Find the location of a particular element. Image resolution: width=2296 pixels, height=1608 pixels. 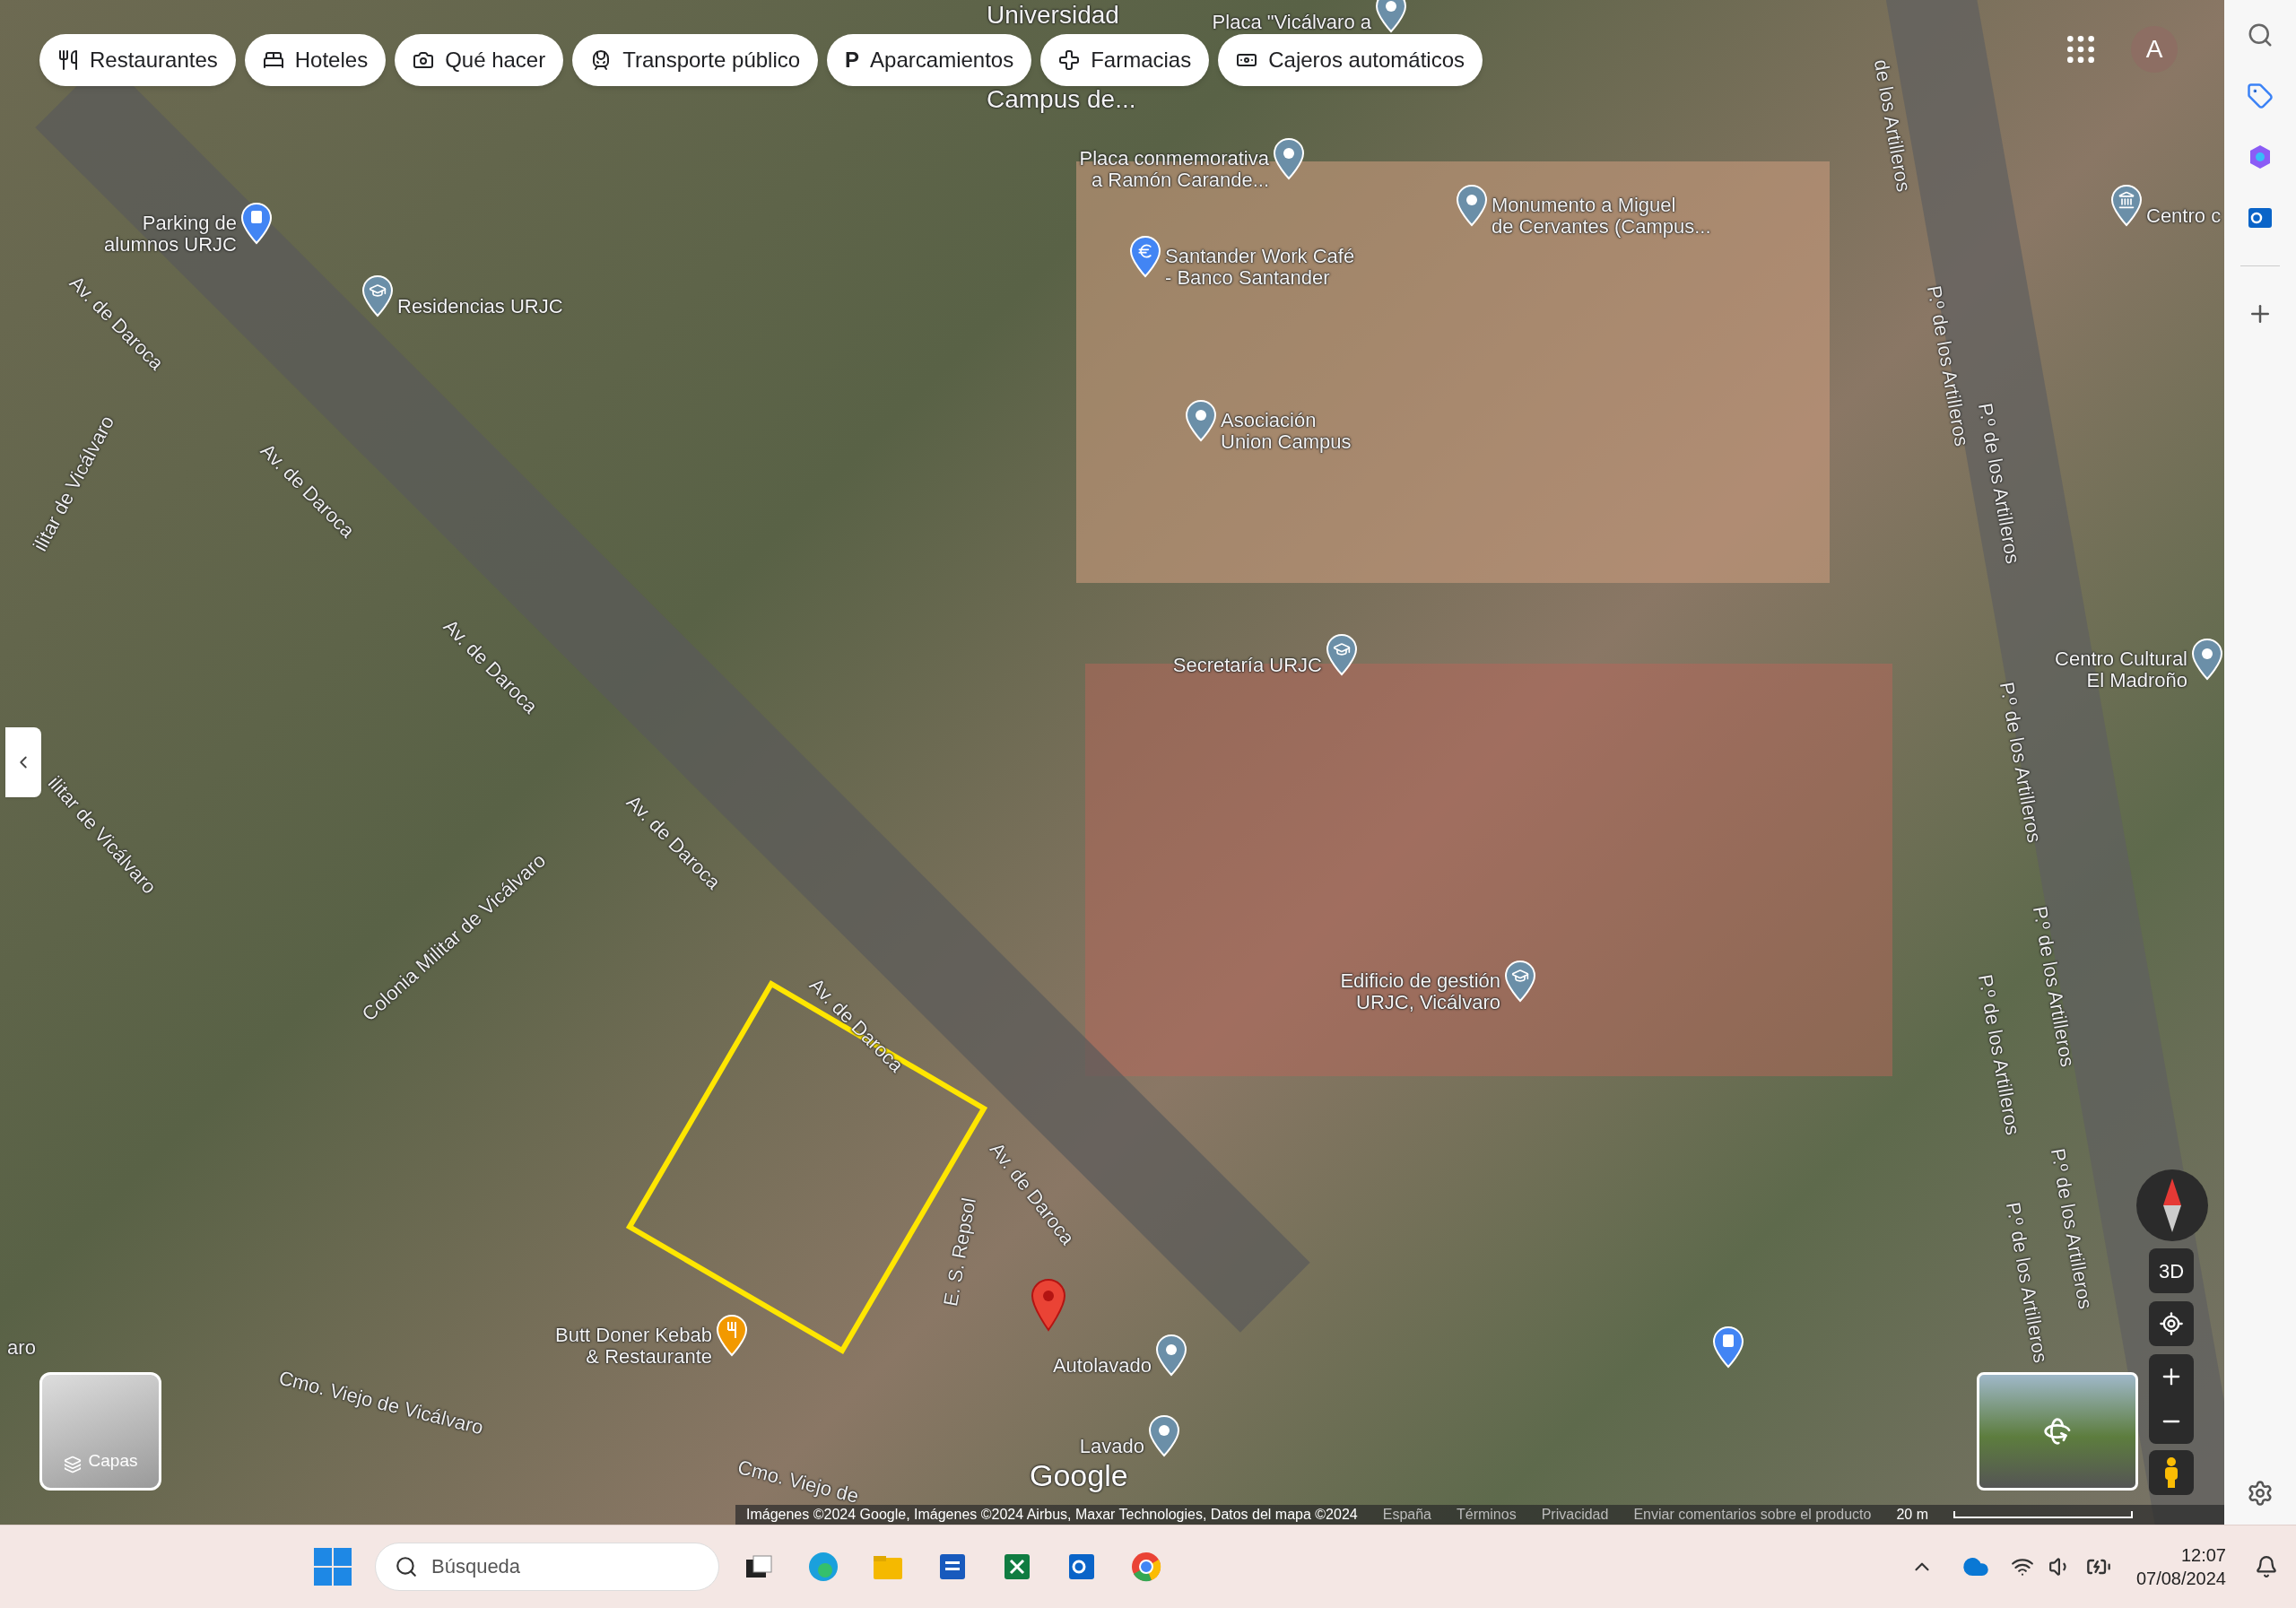

place-label: Secretaría URJC is located at coordinates (1247, 665).